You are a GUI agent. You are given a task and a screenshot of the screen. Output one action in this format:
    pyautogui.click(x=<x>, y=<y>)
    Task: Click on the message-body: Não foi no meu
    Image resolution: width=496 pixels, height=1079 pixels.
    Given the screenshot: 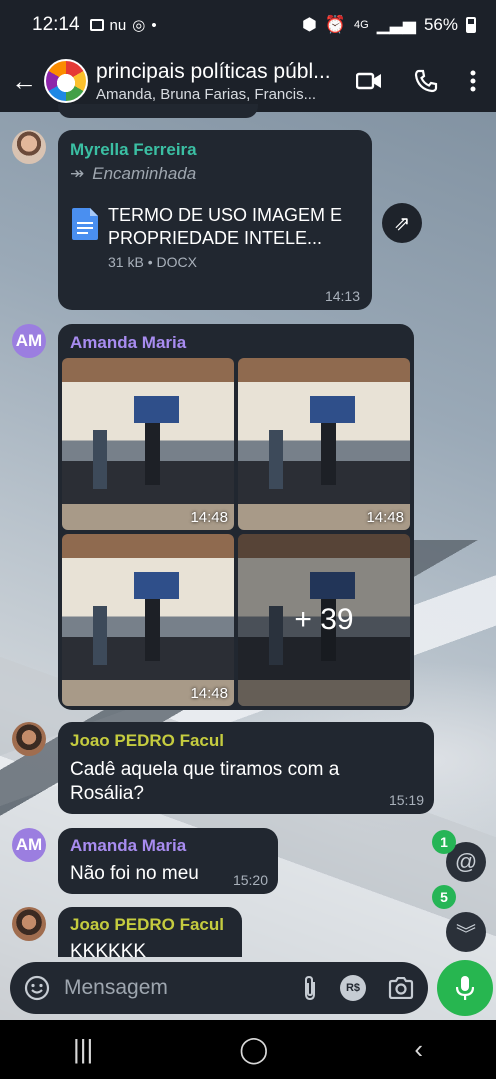 What is the action you would take?
    pyautogui.click(x=134, y=873)
    